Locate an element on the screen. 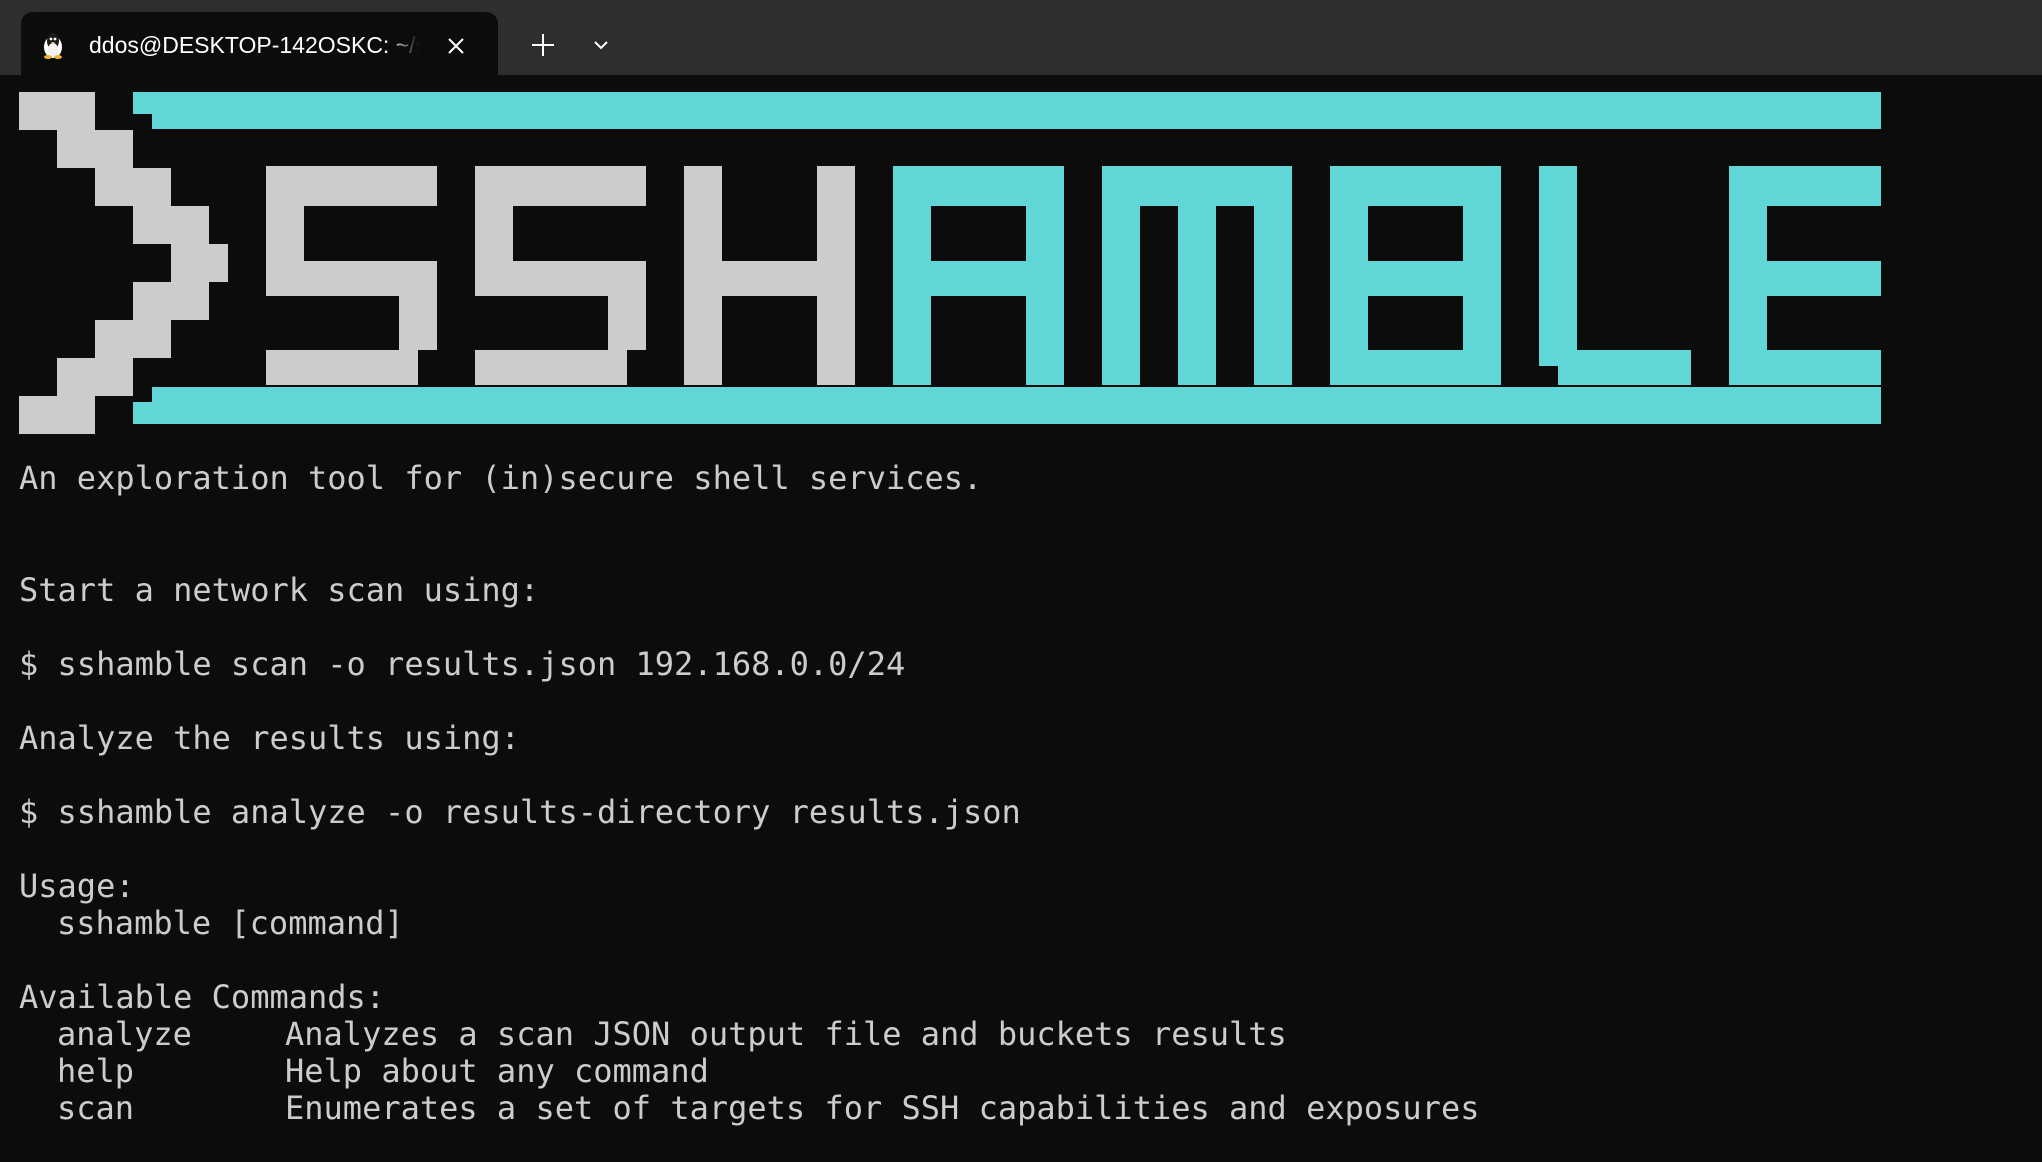  linux-penguin-icon is located at coordinates (53, 46).